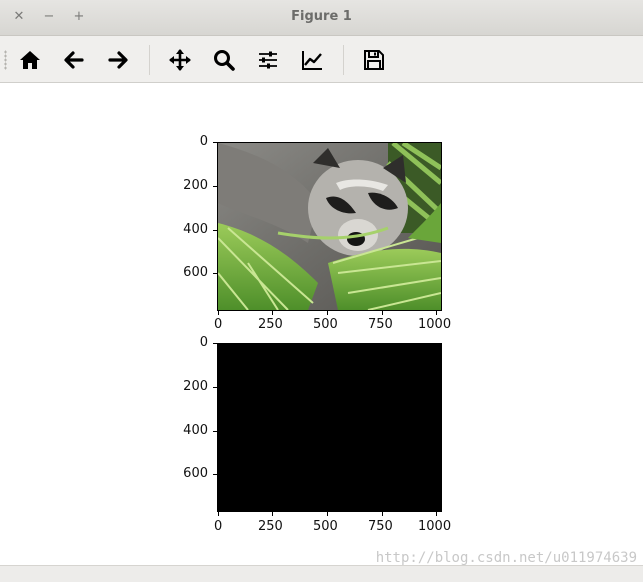 Image resolution: width=643 pixels, height=582 pixels. I want to click on save-button, so click(374, 60).